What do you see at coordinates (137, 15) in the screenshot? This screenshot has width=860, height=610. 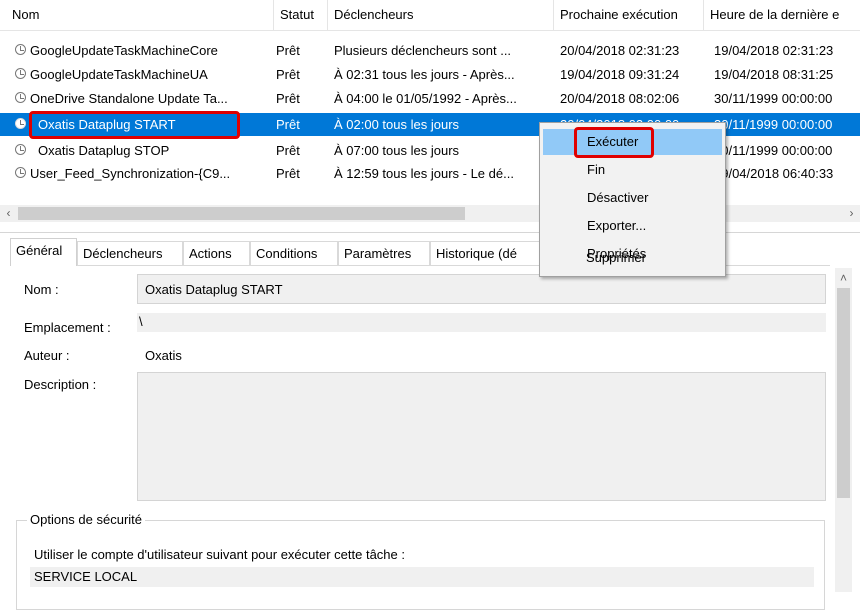 I see `column-header-name: Nom` at bounding box center [137, 15].